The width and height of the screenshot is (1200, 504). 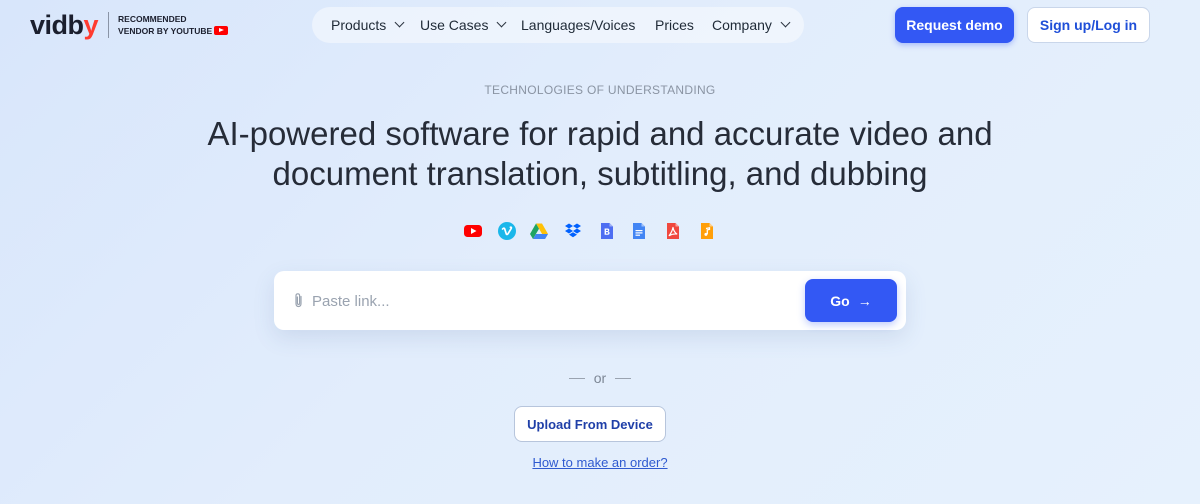 What do you see at coordinates (623, 378) in the screenshot?
I see `divider-line-right` at bounding box center [623, 378].